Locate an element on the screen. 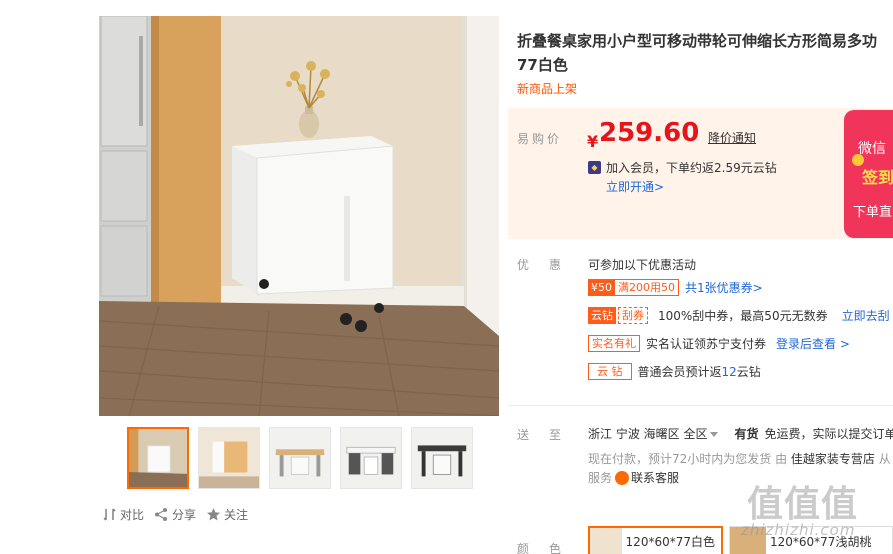  member-row: ◆ 加入会员，下单约返2.59元云钻 is located at coordinates (682, 167).